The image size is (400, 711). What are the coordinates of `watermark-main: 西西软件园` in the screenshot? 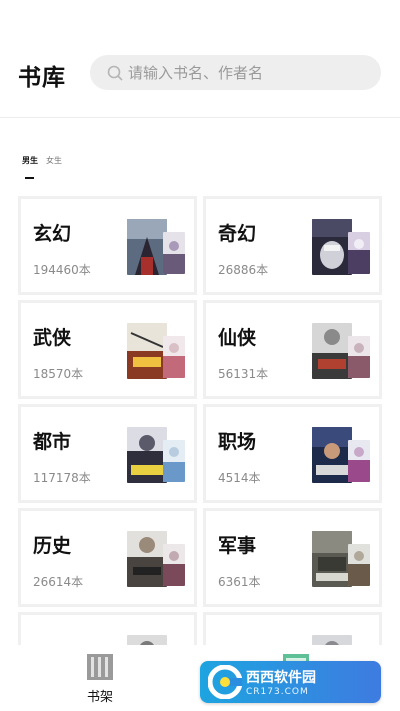 It's located at (281, 678).